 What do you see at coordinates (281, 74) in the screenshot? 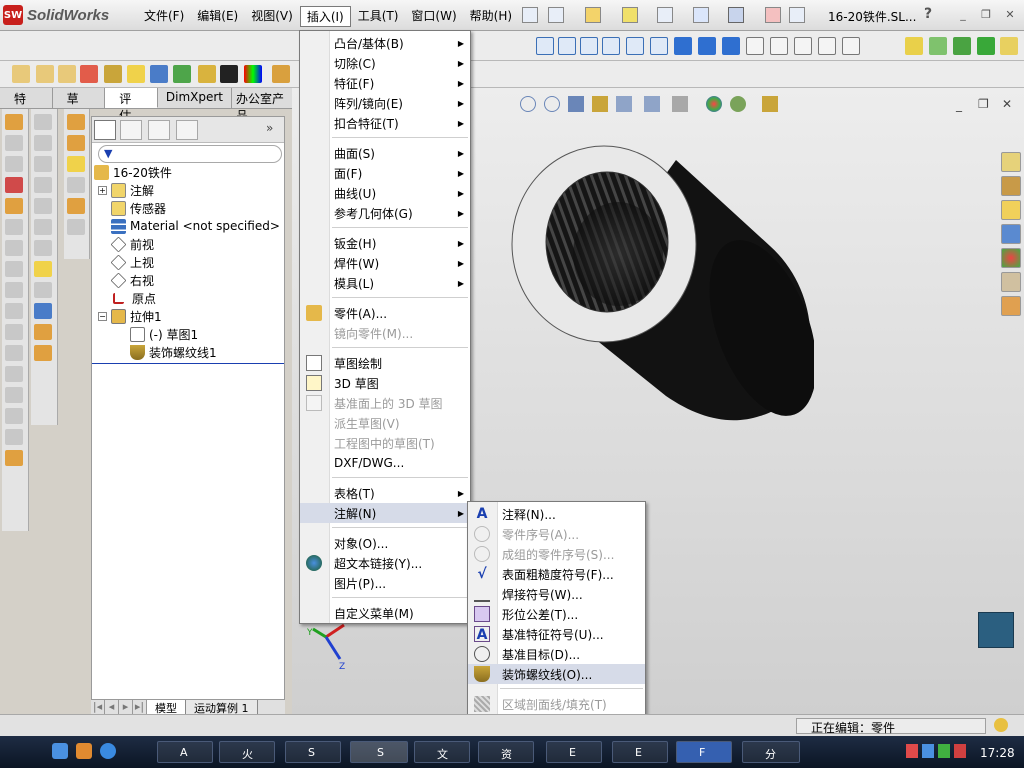
I see `undercut-icon` at bounding box center [281, 74].